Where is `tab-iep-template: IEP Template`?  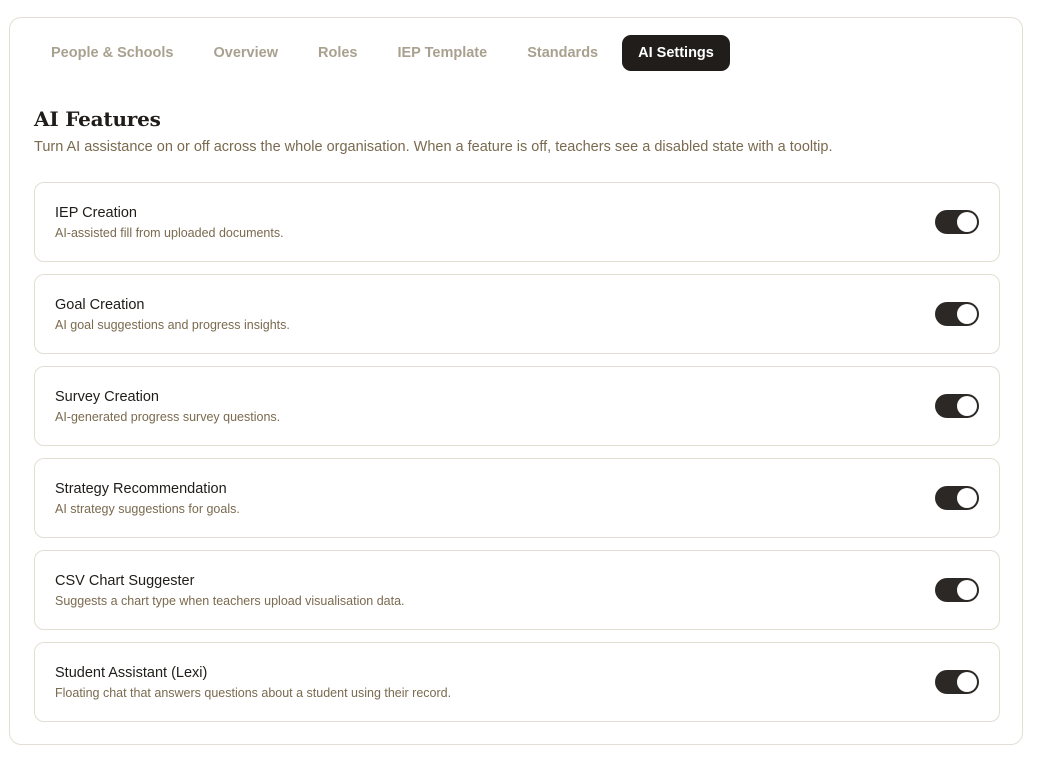
tab-iep-template: IEP Template is located at coordinates (442, 53).